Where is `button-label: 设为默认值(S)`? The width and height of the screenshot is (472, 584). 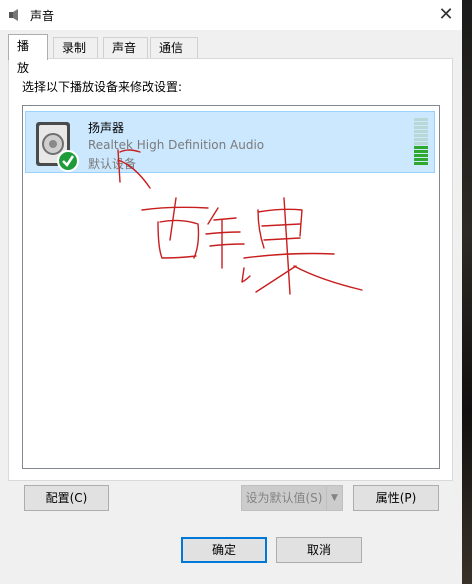
button-label: 设为默认值(S) is located at coordinates (284, 498).